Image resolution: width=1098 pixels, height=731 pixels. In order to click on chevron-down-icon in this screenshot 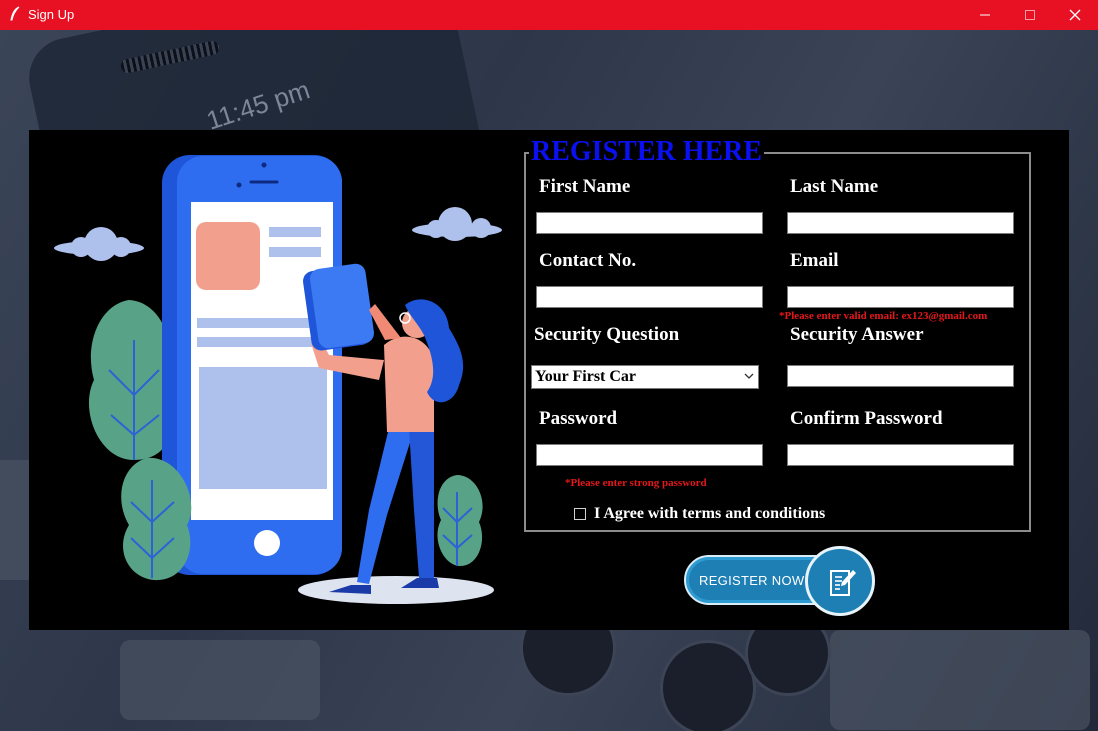, I will do `click(749, 376)`.